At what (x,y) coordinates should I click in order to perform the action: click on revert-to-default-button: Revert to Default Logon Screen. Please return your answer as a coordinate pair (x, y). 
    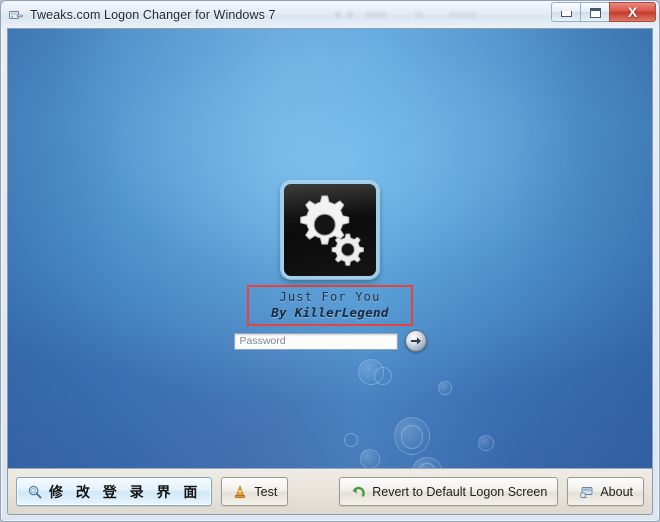
    Looking at the image, I should click on (449, 491).